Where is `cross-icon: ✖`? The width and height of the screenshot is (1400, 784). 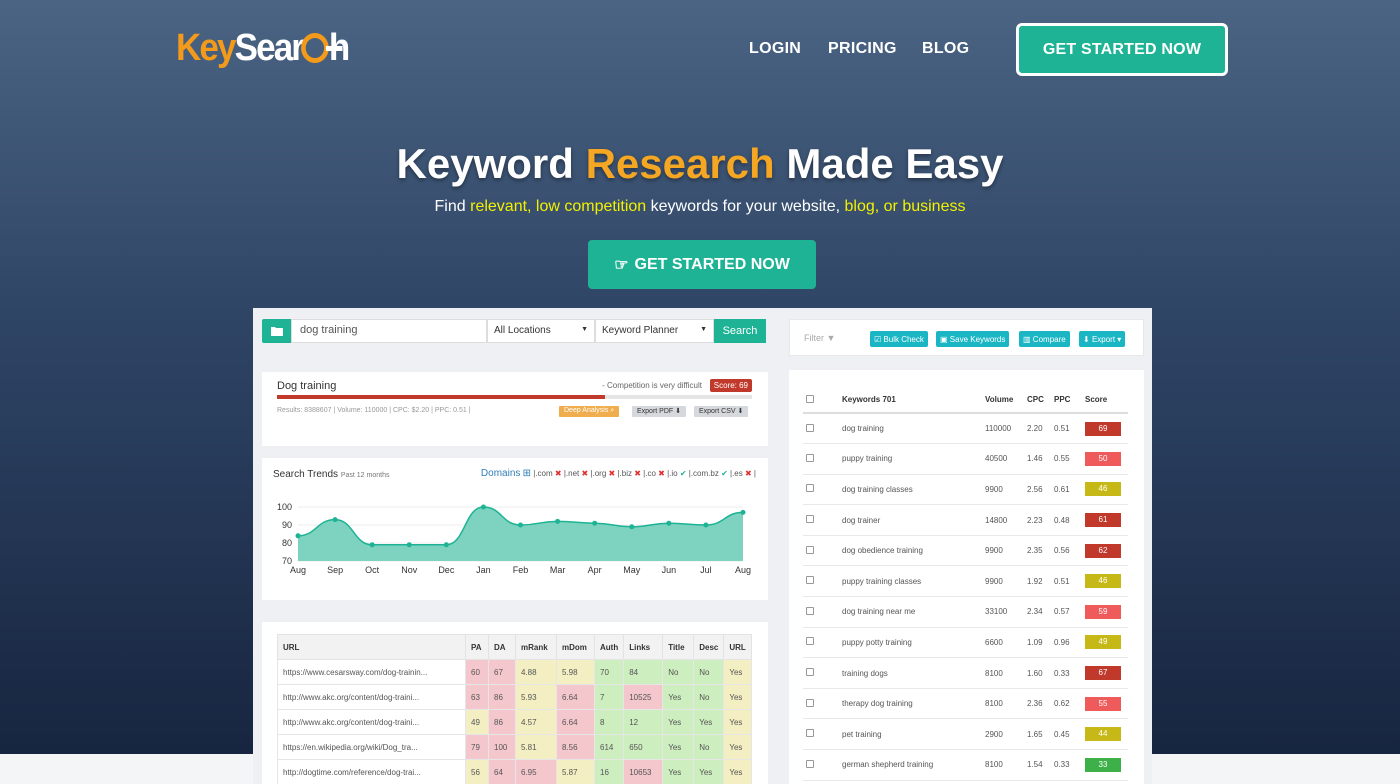 cross-icon: ✖ is located at coordinates (585, 473).